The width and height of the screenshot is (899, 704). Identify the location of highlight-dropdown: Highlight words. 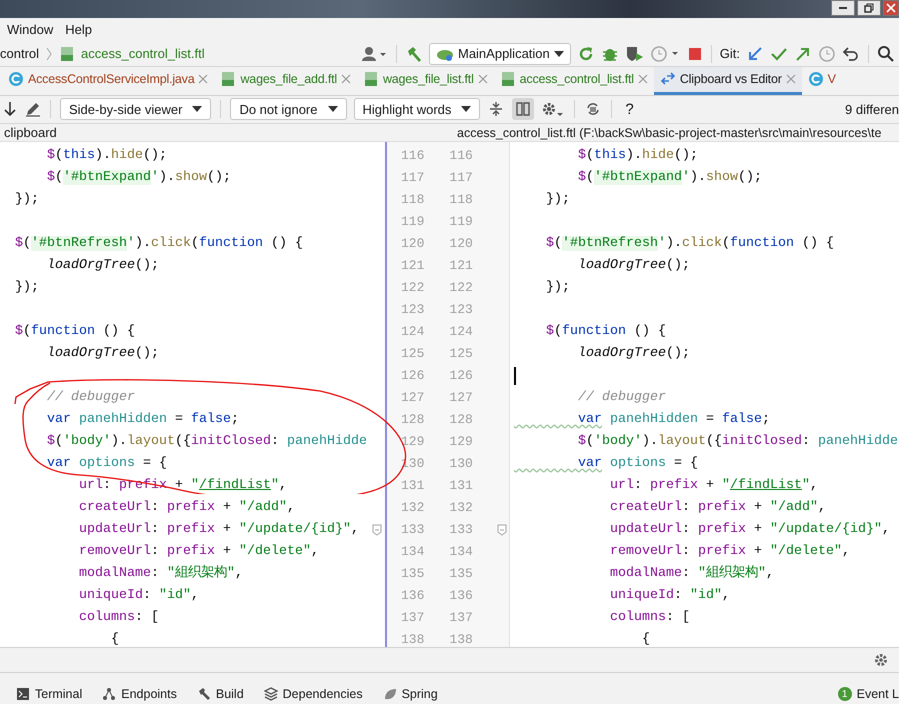
(417, 109).